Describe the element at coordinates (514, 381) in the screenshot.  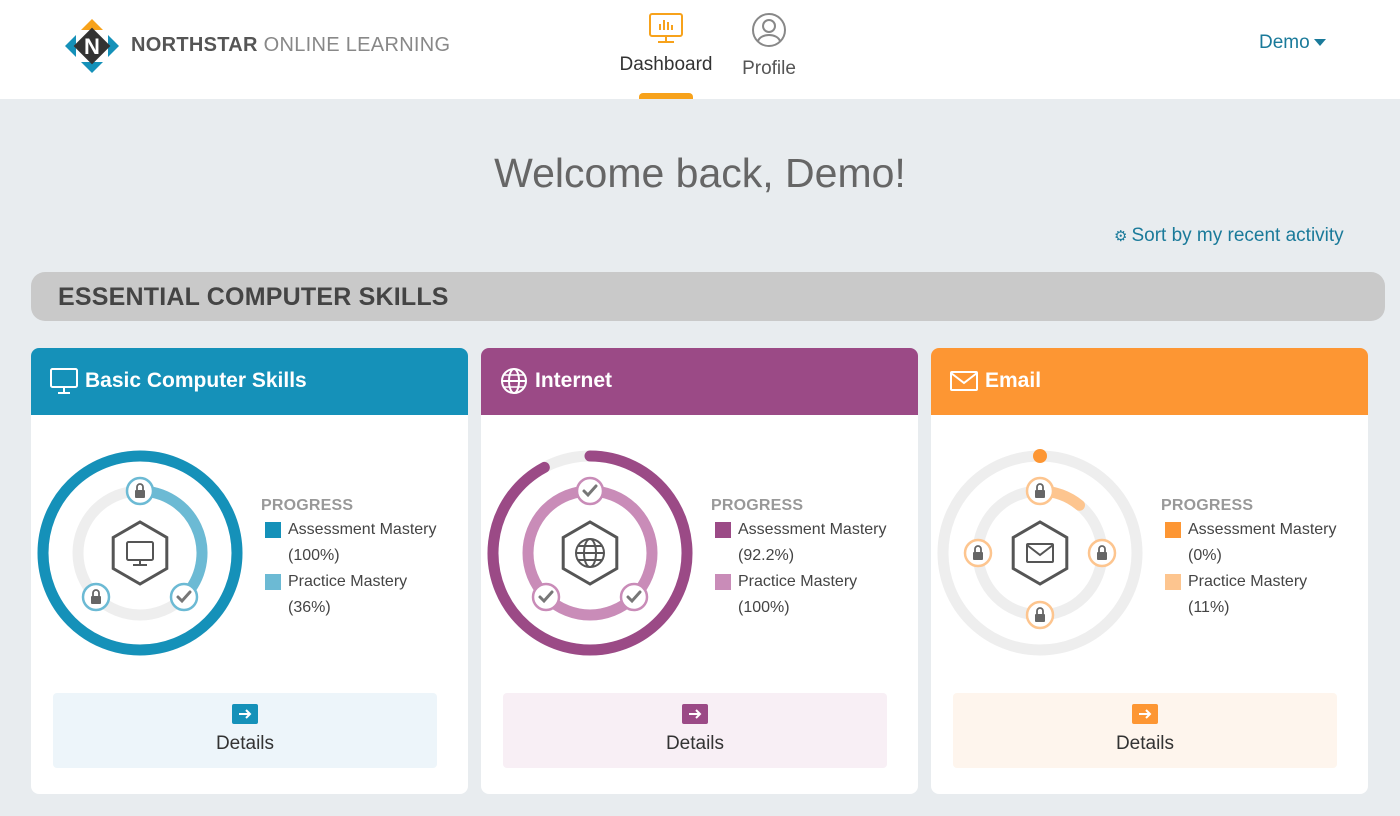
I see `globe-icon` at that location.